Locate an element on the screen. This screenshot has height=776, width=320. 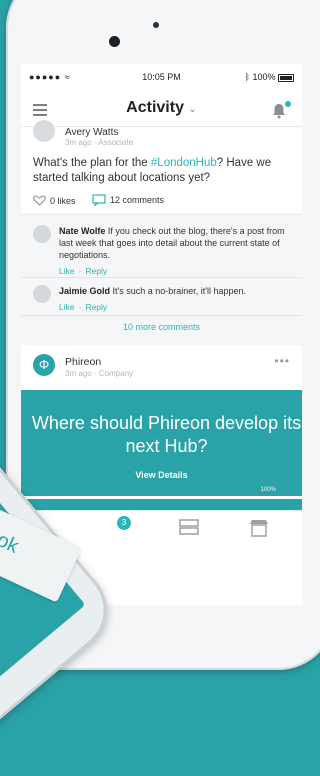
likes-count: 0 likes is located at coordinates (63, 200).